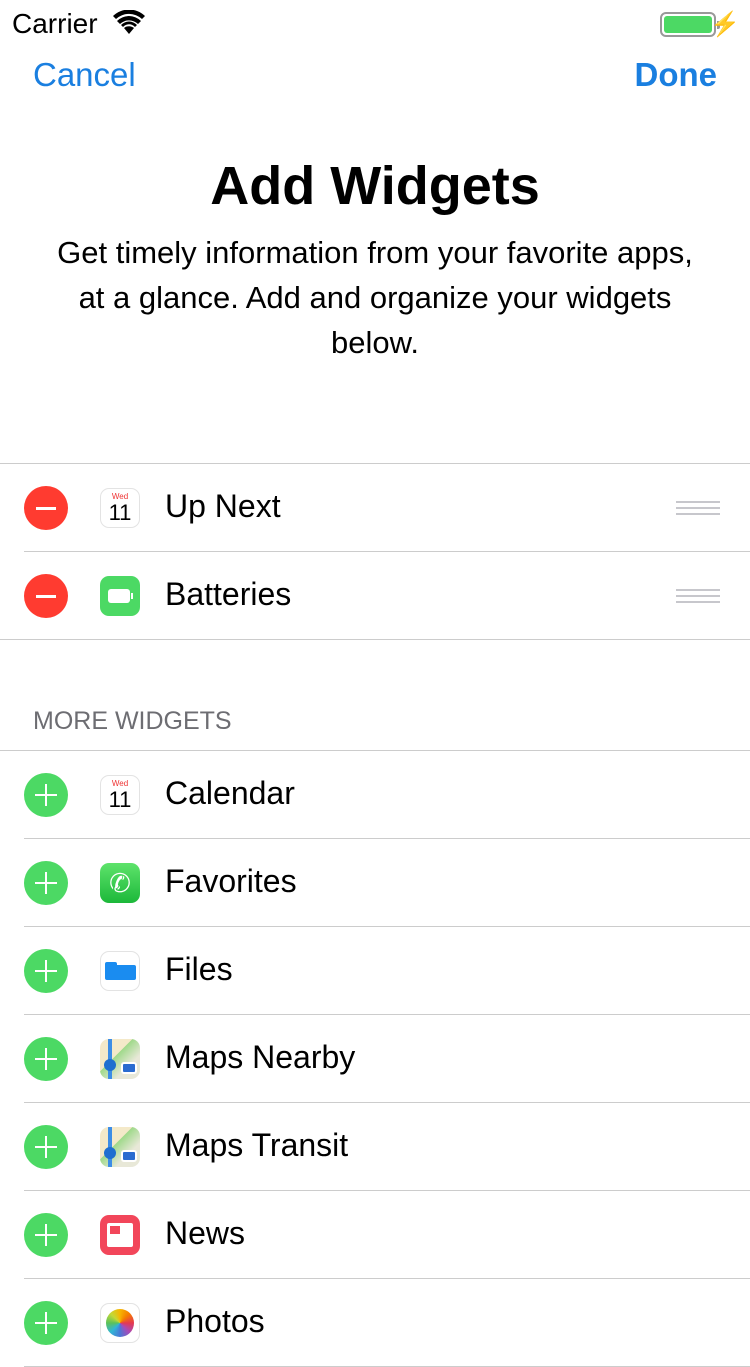 The width and height of the screenshot is (750, 1367). Describe the element at coordinates (375, 1323) in the screenshot. I see `widget-row-photos: Photos` at that location.